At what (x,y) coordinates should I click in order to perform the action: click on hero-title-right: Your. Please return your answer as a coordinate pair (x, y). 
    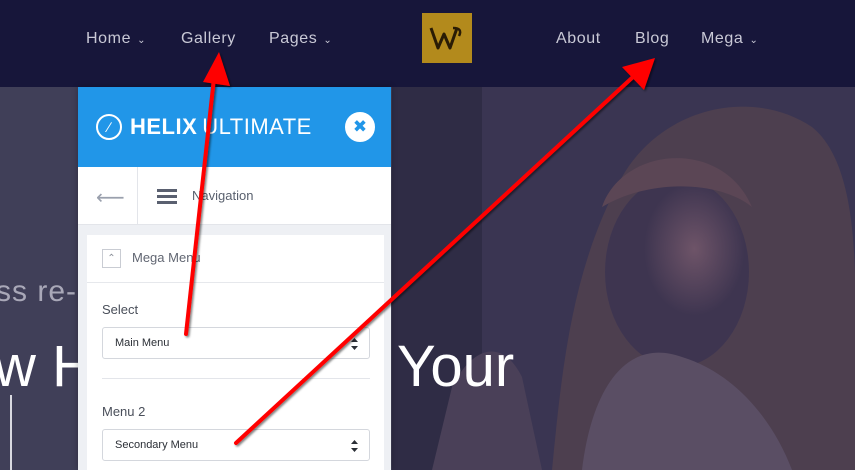
    Looking at the image, I should click on (456, 366).